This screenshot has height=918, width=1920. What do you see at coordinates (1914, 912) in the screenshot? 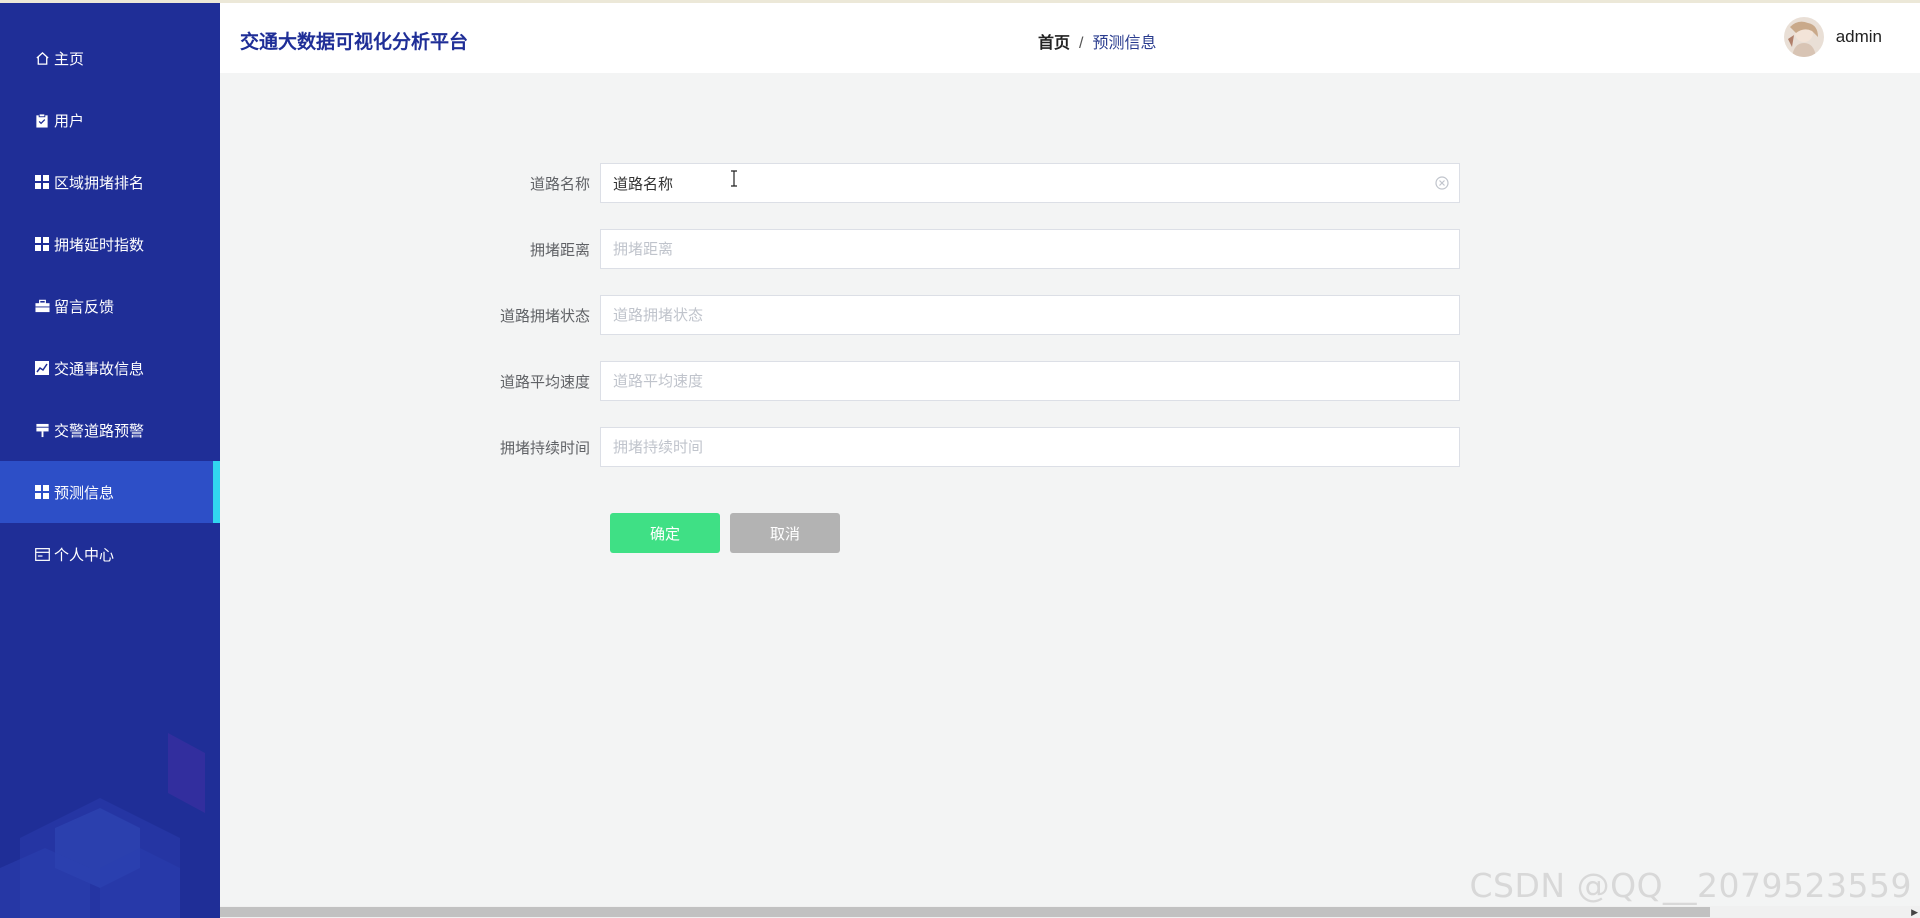
I see `scroll-right-icon: ▶` at bounding box center [1914, 912].